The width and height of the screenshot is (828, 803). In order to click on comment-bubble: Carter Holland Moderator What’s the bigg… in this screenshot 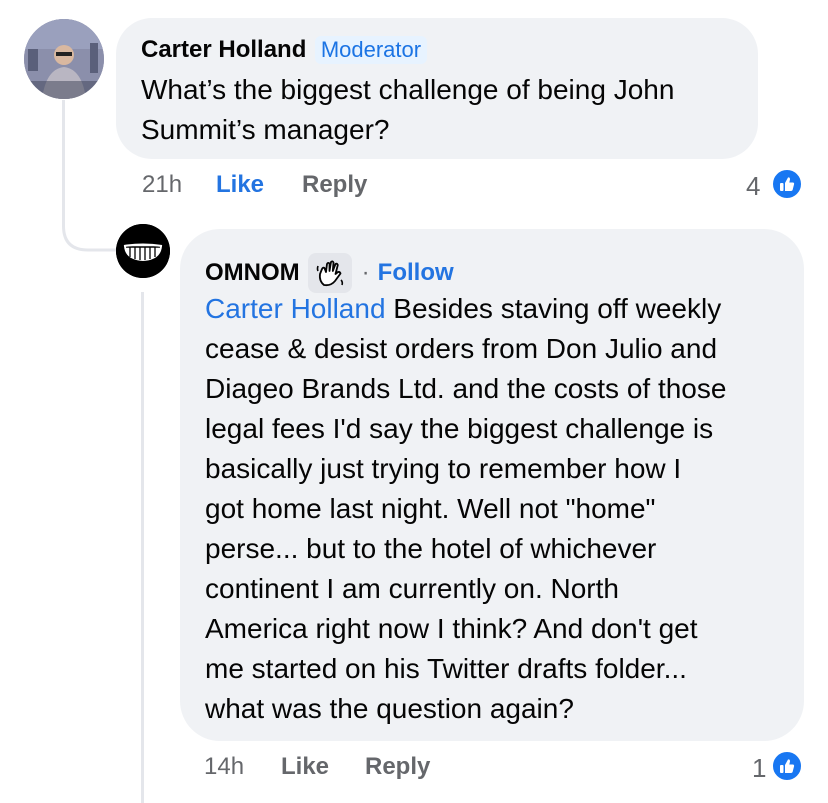, I will do `click(437, 88)`.